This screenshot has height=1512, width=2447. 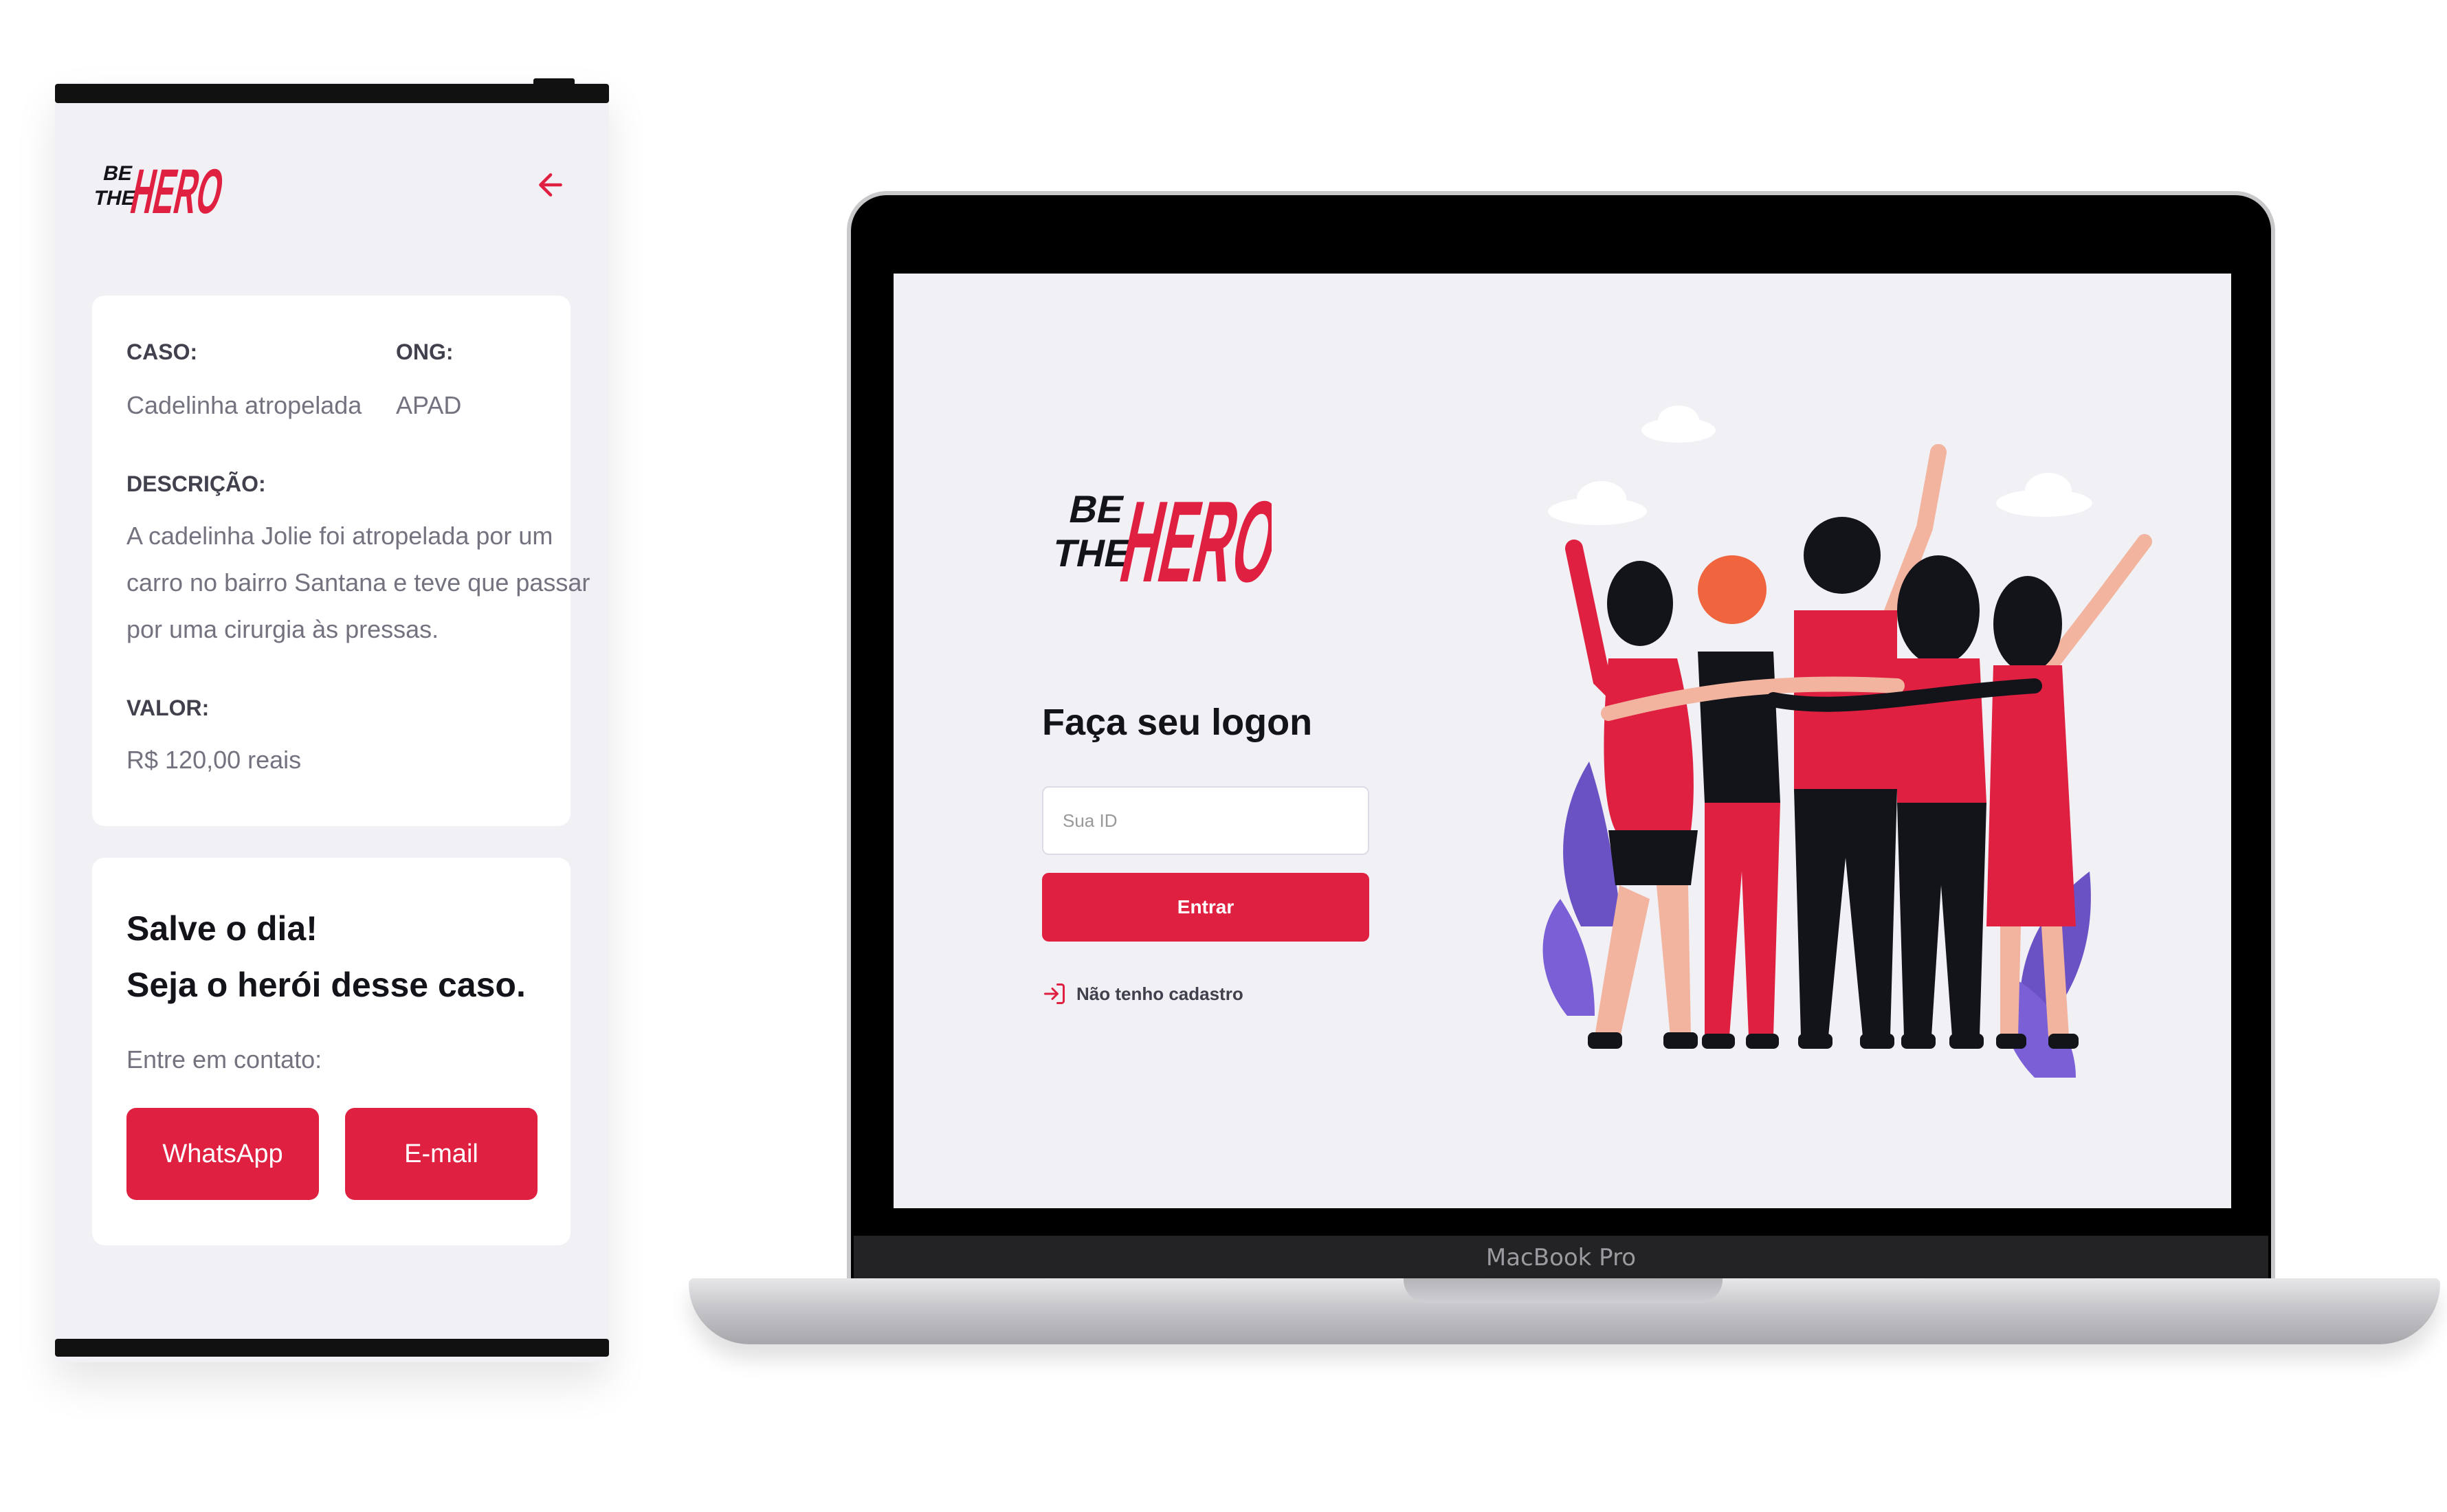 I want to click on description-line-1: A cadelinha Jolie foi atropelada por um, so click(x=339, y=536).